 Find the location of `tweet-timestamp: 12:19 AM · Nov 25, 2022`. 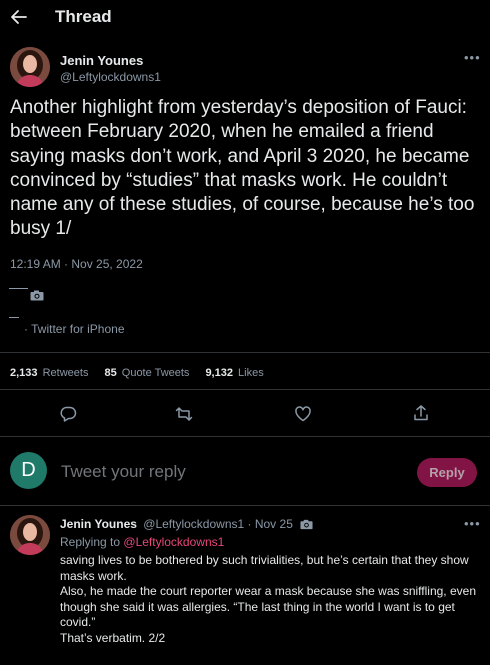

tweet-timestamp: 12:19 AM · Nov 25, 2022 is located at coordinates (76, 264).